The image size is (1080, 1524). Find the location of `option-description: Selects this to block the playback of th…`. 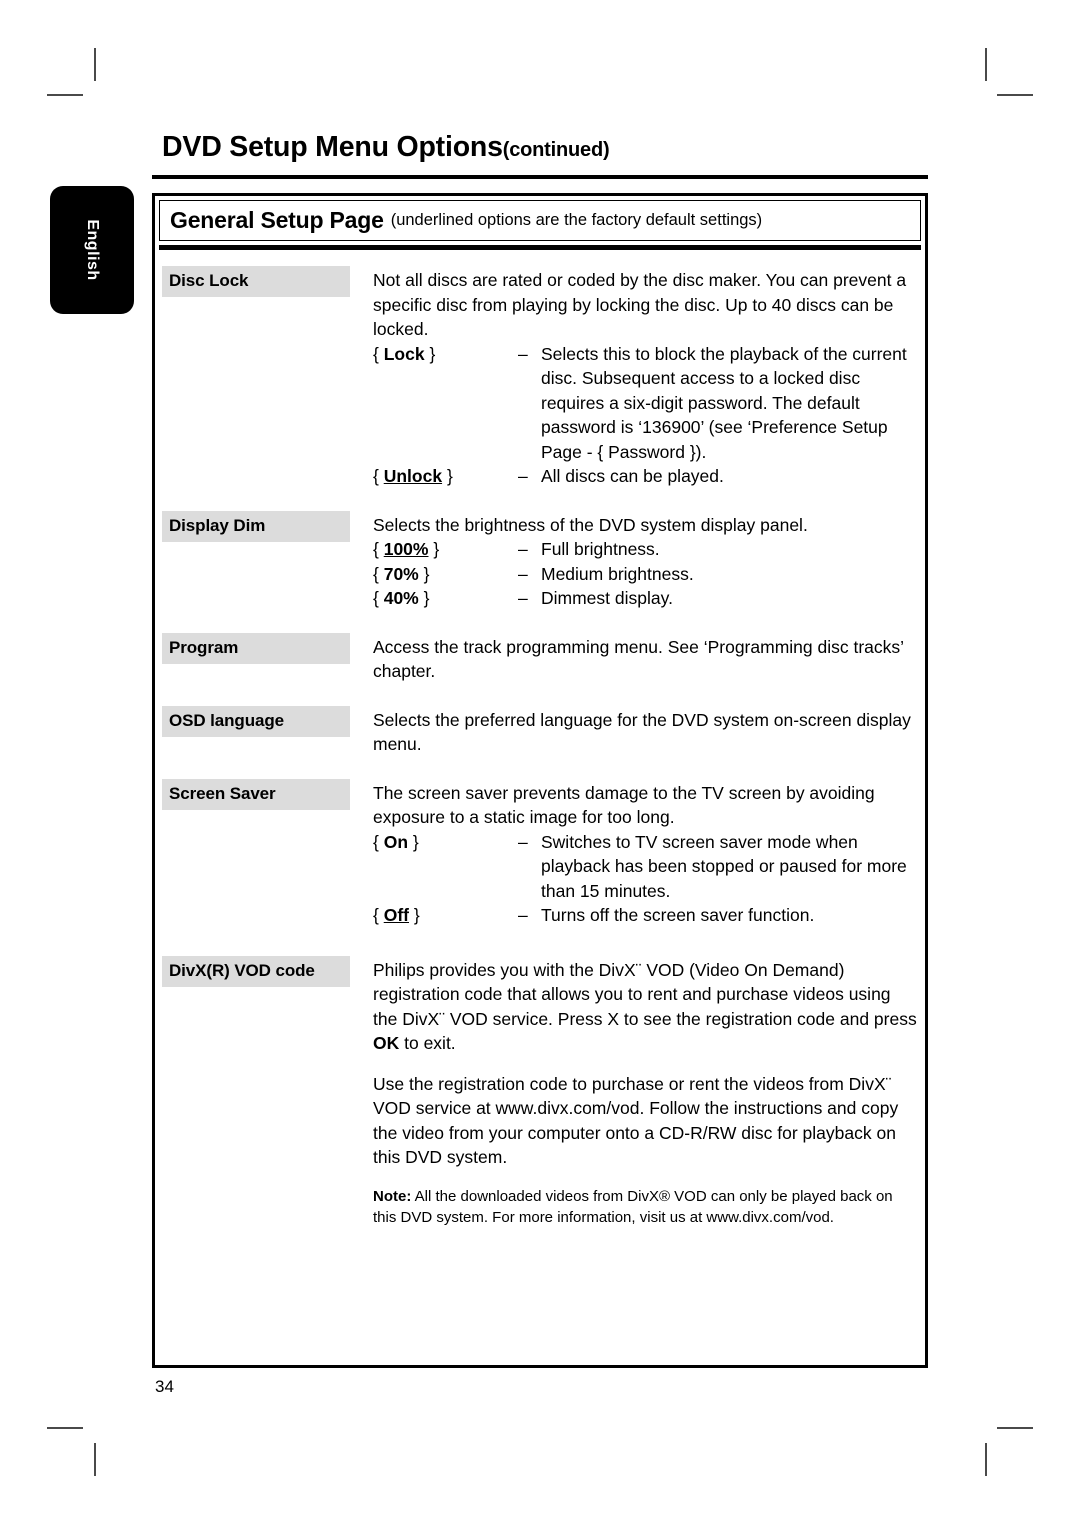

option-description: Selects this to block the playback of th… is located at coordinates (724, 402).